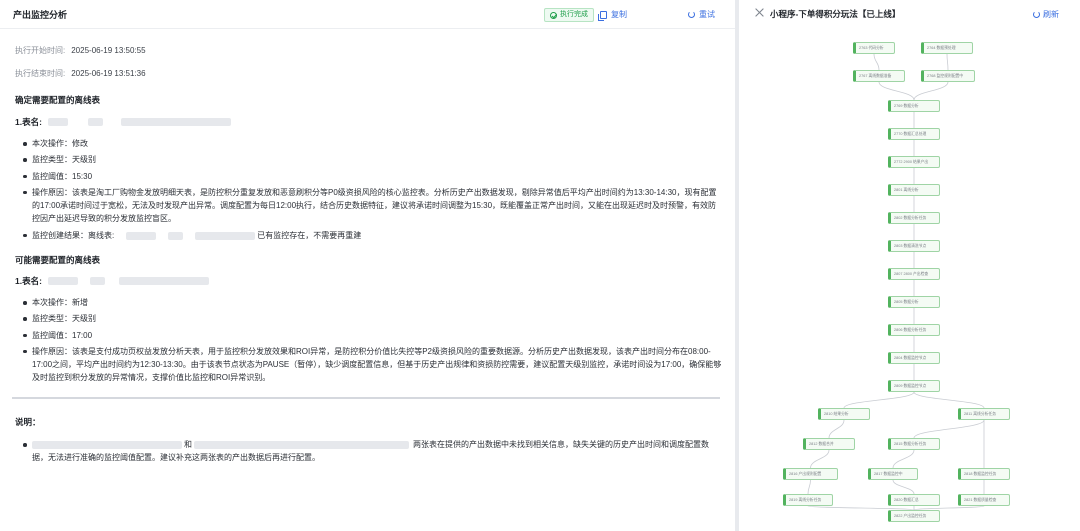 The image size is (1080, 531). I want to click on end-time-row: 执行结束时间: 2025-06-19 13:51:36, so click(80, 73).